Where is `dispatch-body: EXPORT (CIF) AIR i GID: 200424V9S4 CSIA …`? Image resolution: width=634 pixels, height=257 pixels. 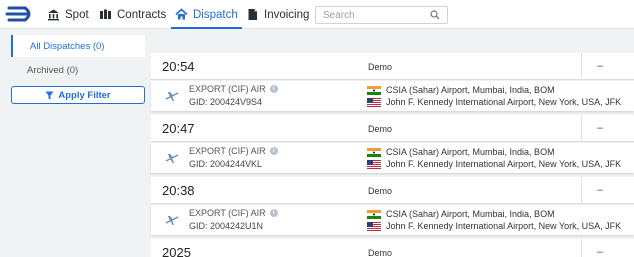
dispatch-body: EXPORT (CIF) AIR i GID: 200424V9S4 CSIA … is located at coordinates (392, 96).